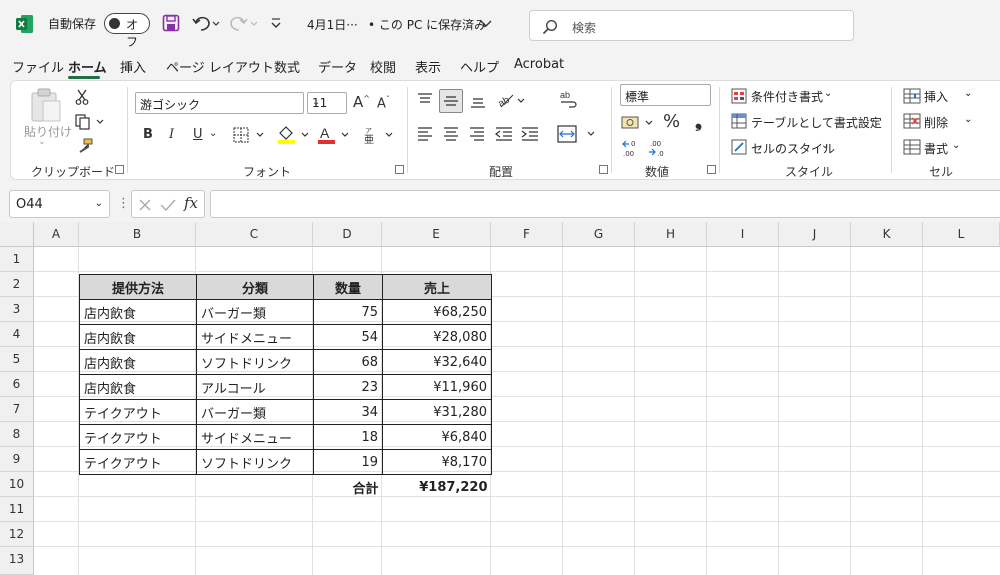  I want to click on cell: サイドメニュー, so click(255, 437).